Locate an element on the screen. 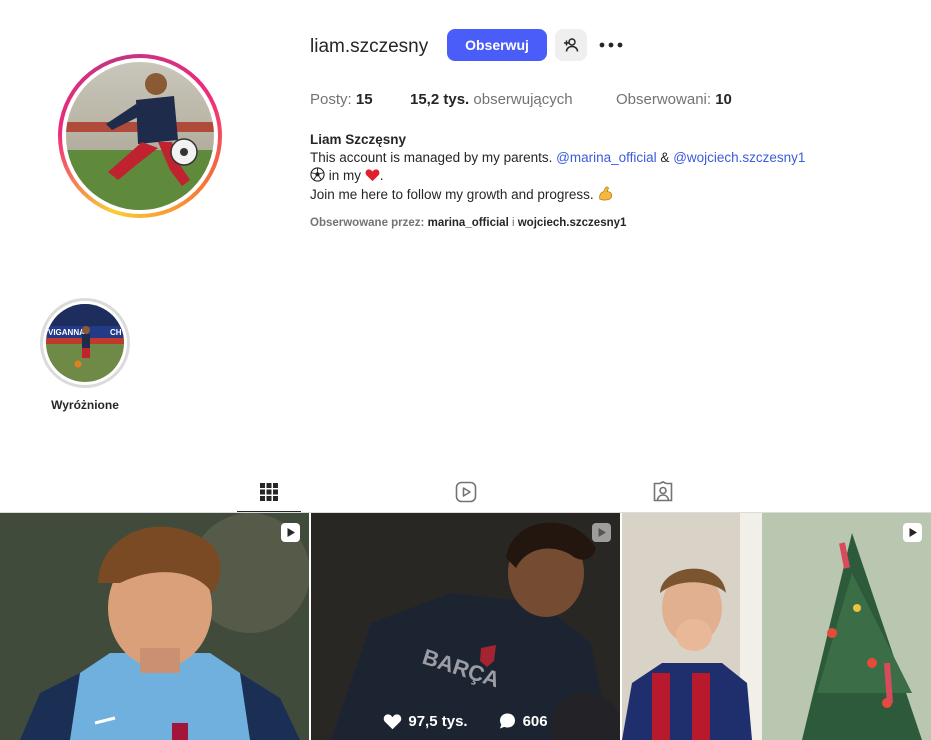 The image size is (931, 740). comments-count: 606 is located at coordinates (523, 721).